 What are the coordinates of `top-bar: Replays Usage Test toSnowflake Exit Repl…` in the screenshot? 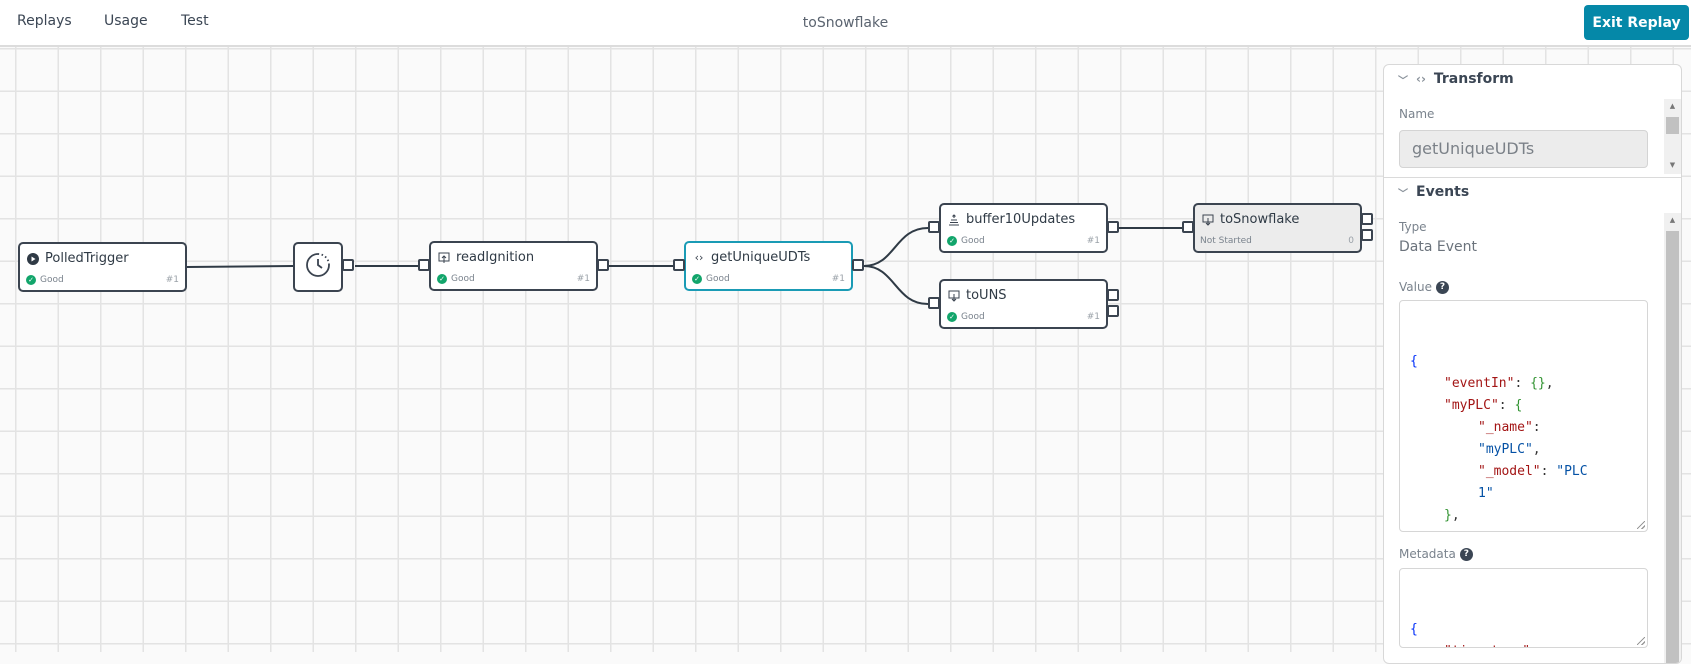 It's located at (845, 23).